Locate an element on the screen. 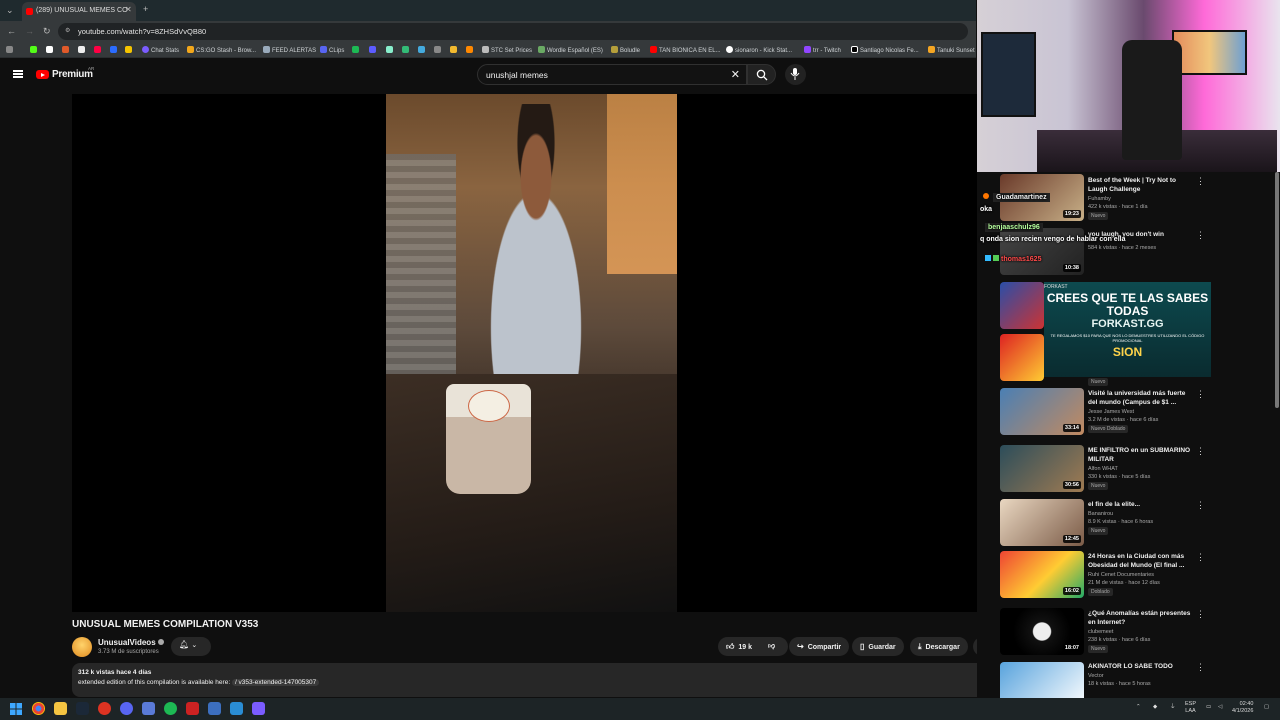 Image resolution: width=1280 pixels, height=720 pixels. reload-icon: ↻ is located at coordinates (47, 31).